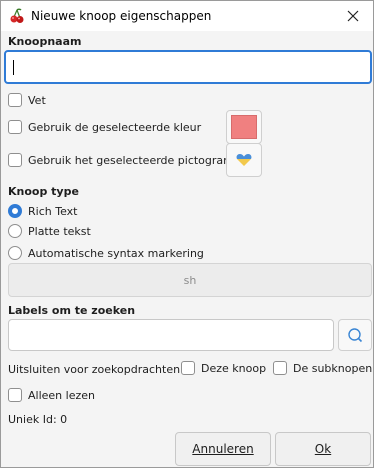 This screenshot has width=374, height=468. I want to click on readonly-label: Alleen lezen, so click(61, 395).